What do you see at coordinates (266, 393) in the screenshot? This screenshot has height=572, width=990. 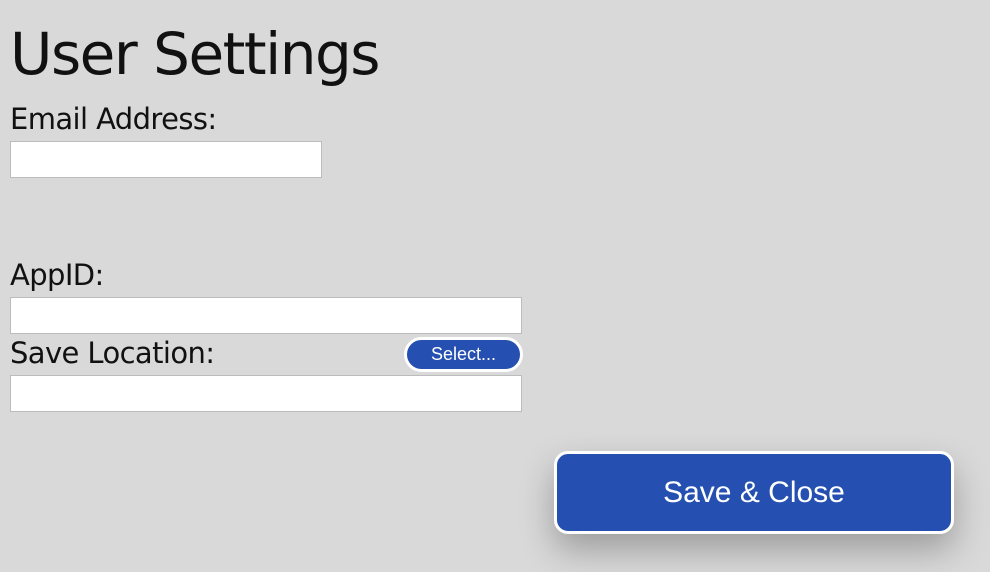 I see `save-location-input` at bounding box center [266, 393].